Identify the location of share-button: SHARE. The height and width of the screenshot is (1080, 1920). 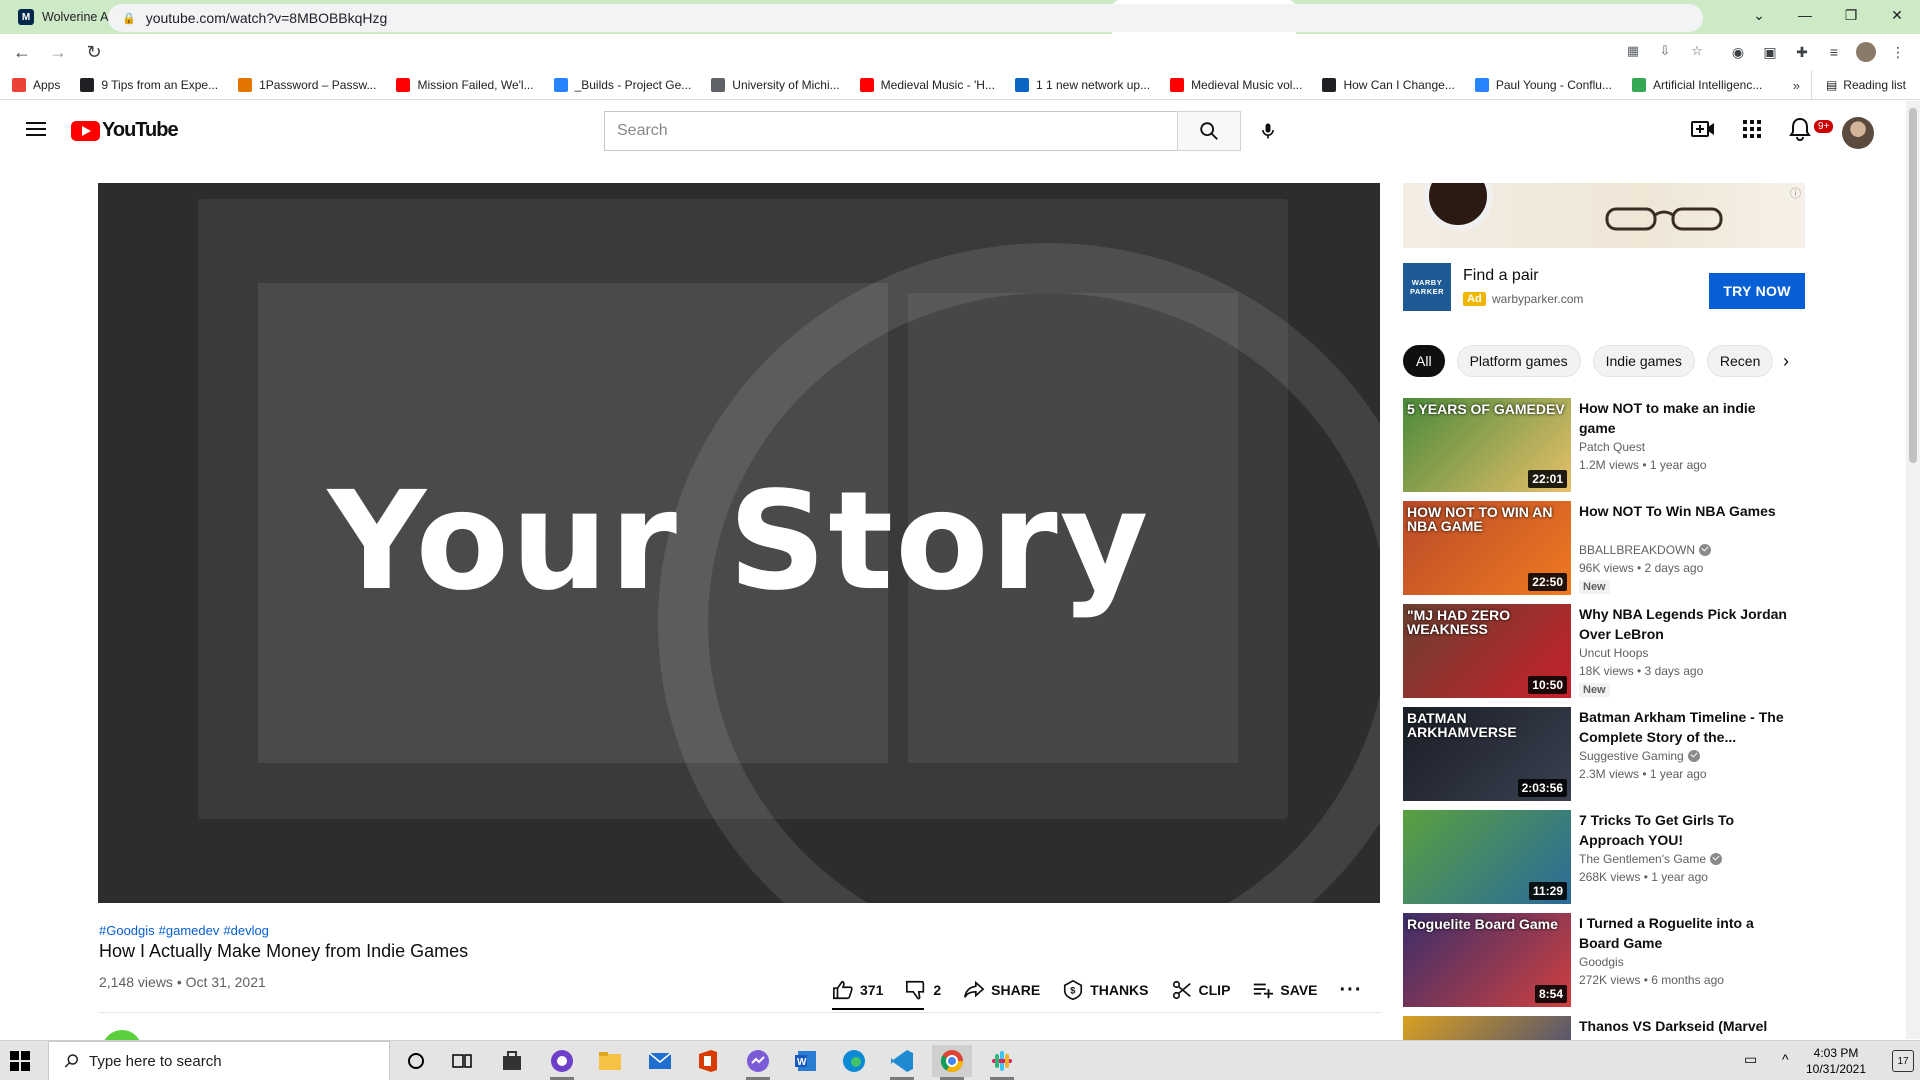
(1001, 990).